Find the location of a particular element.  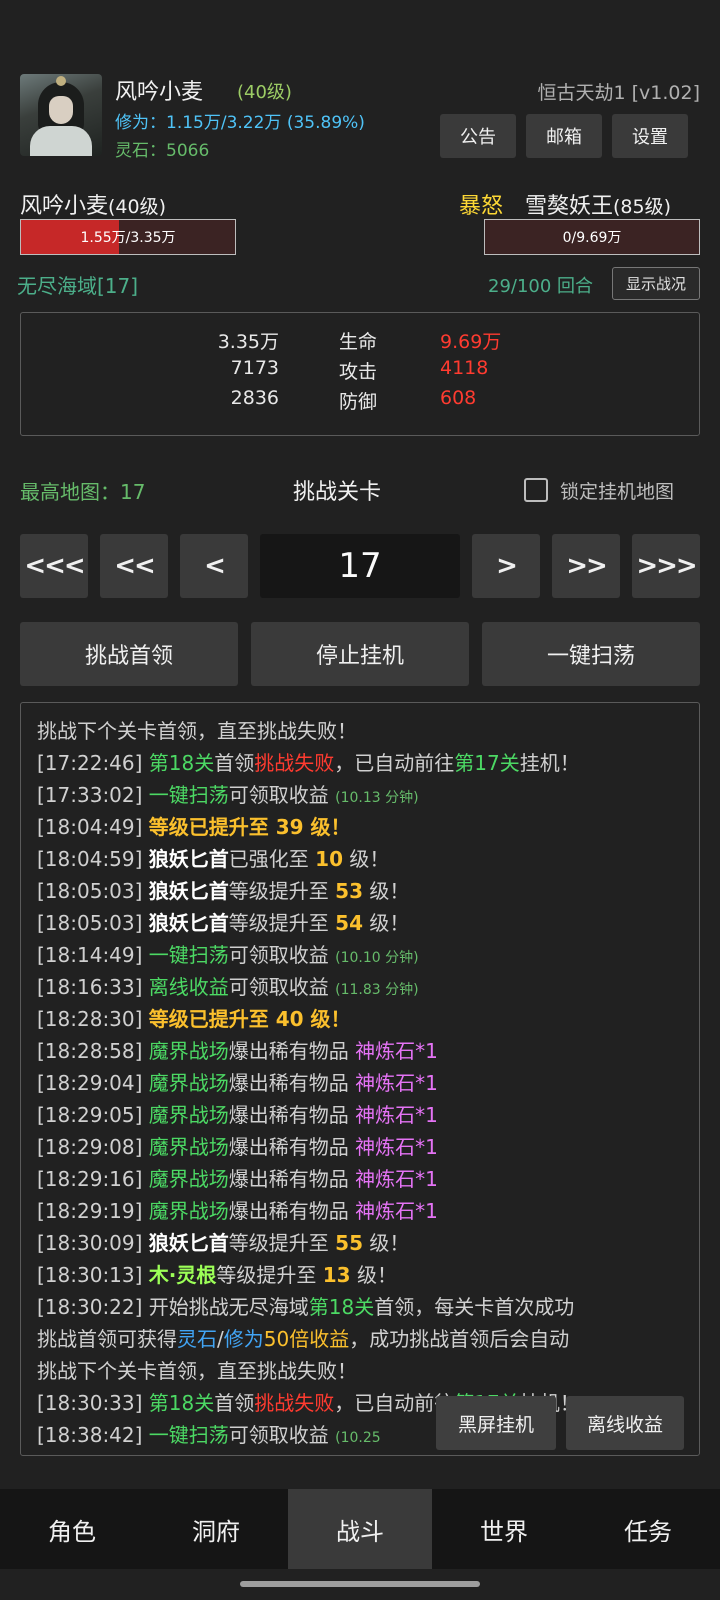

log-line: [18:16:33] 离线收益可领取收益 (11.83 分钟) is located at coordinates (228, 987).